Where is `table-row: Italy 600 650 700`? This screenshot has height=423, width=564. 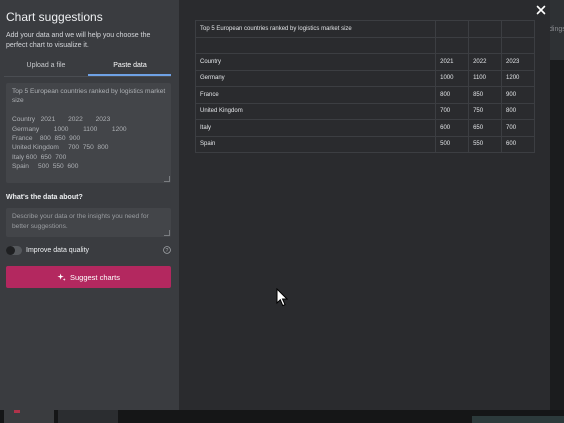 table-row: Italy 600 650 700 is located at coordinates (364, 128).